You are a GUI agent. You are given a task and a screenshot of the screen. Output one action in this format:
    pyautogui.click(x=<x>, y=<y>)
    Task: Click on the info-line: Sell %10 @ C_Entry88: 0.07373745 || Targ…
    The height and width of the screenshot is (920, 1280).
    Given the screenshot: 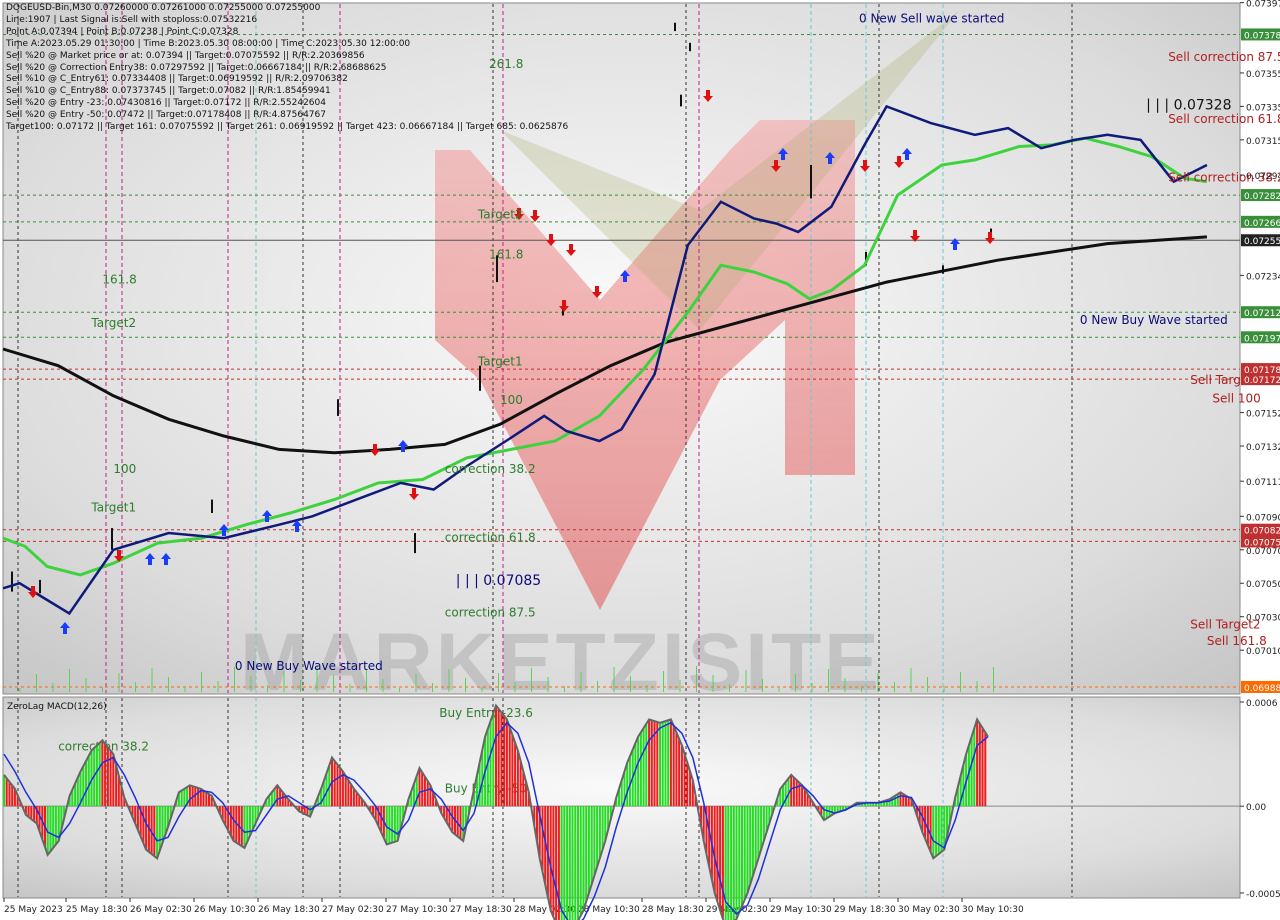 What is the action you would take?
    pyautogui.click(x=168, y=91)
    